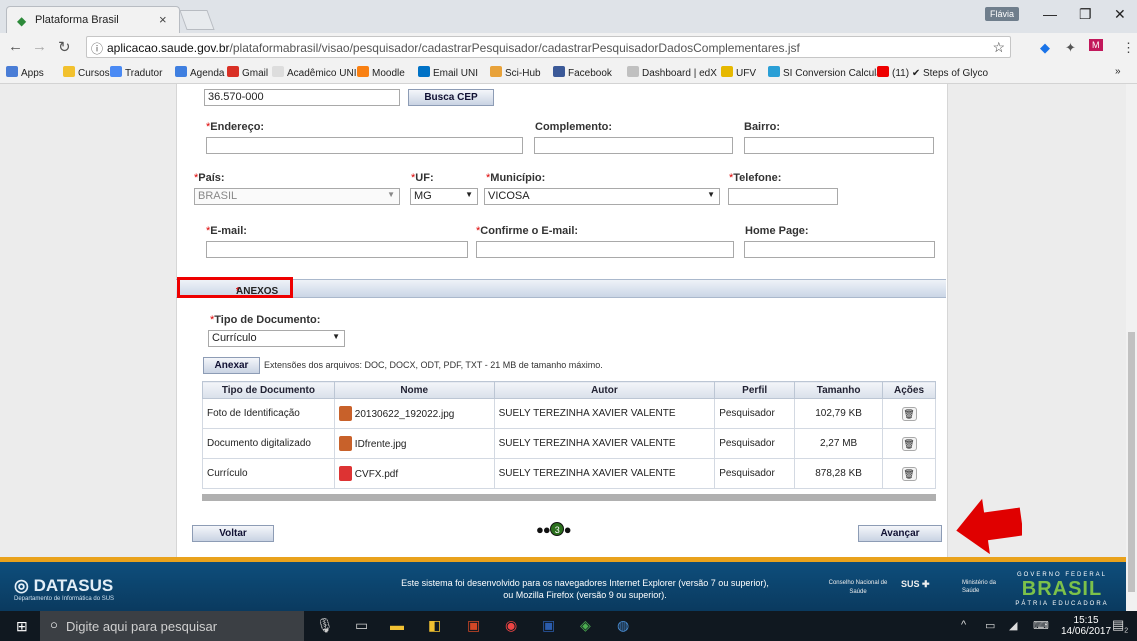 The image size is (1137, 641). Describe the element at coordinates (414, 473) in the screenshot. I see `cell-nome: CVFX.pdf` at that location.